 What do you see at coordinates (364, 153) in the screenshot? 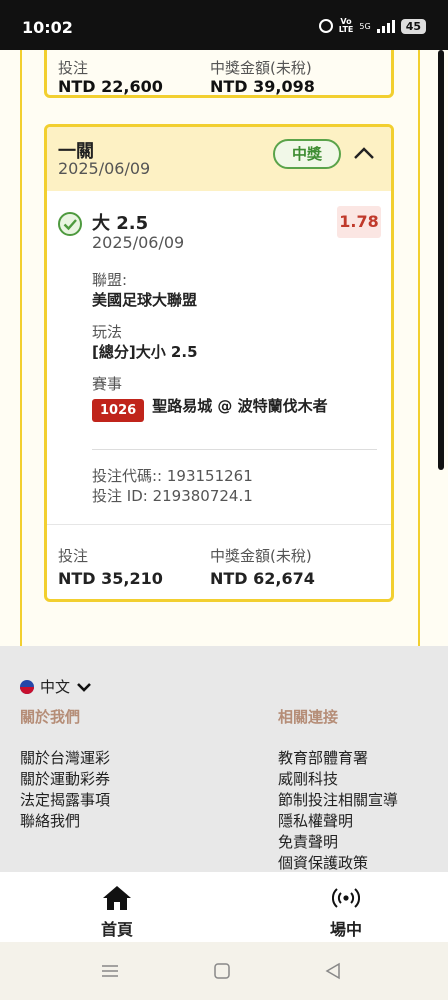
I see `chevron-up-icon` at bounding box center [364, 153].